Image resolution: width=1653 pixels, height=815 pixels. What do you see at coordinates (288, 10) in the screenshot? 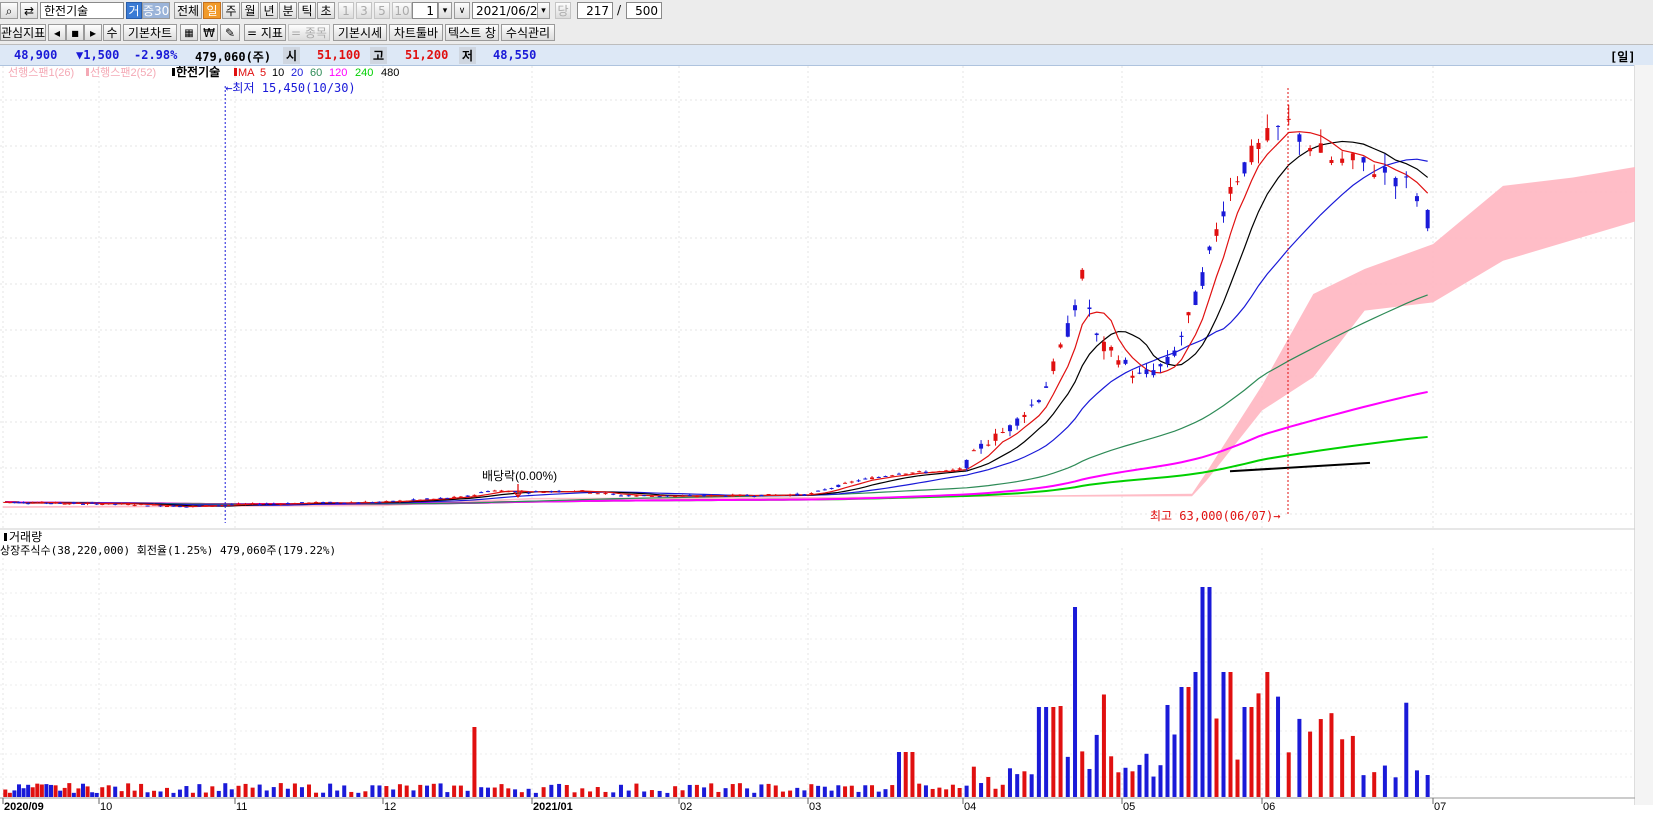
I see `period-tab-5: 분` at bounding box center [288, 10].